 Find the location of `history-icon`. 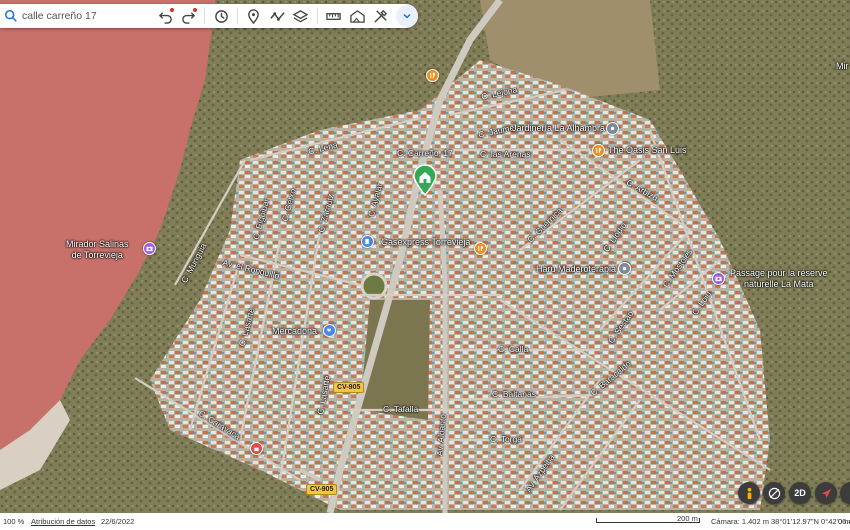

history-icon is located at coordinates (221, 16).